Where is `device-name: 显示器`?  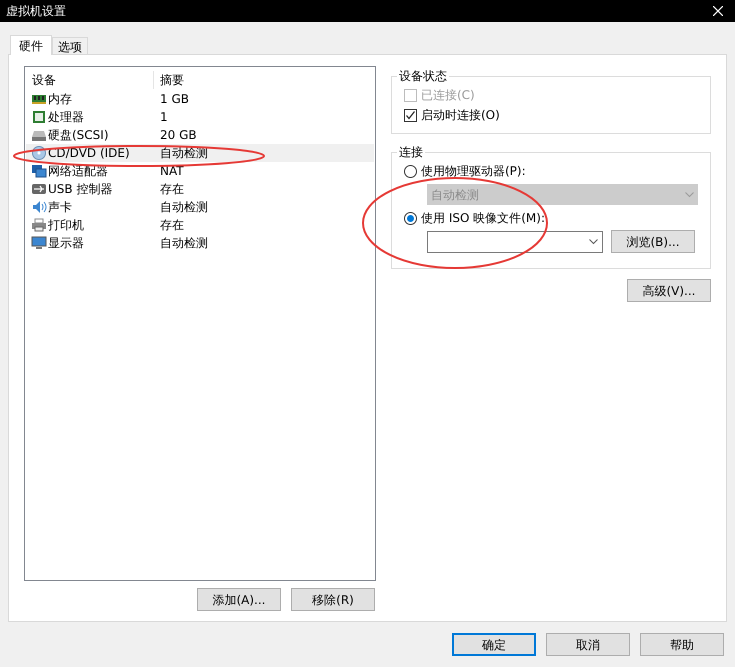
device-name: 显示器 is located at coordinates (66, 243).